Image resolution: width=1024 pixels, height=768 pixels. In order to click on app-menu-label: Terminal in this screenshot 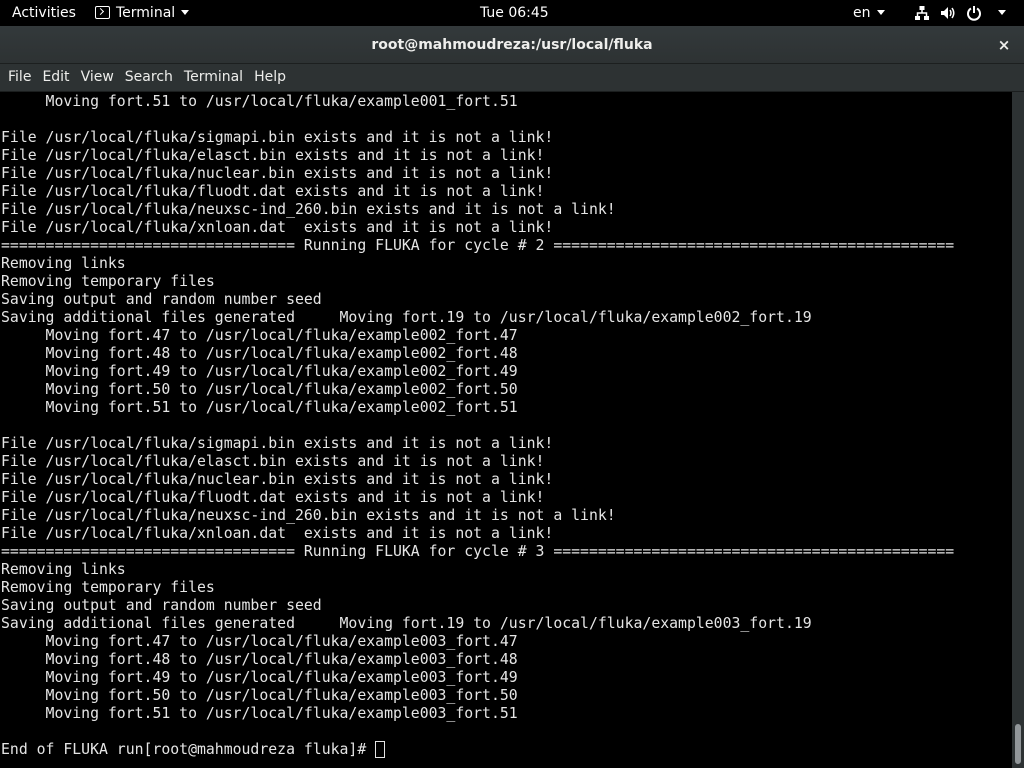, I will do `click(146, 13)`.